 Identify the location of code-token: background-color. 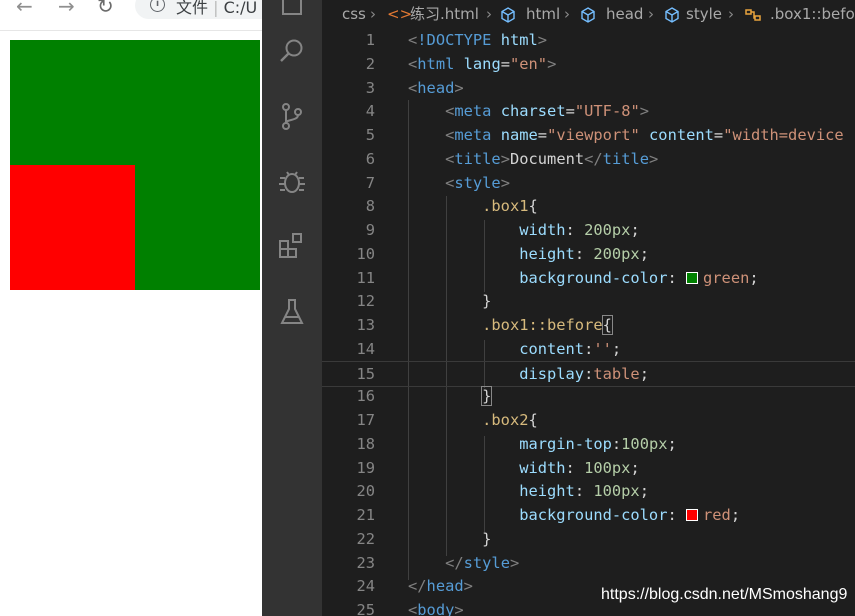
(593, 277).